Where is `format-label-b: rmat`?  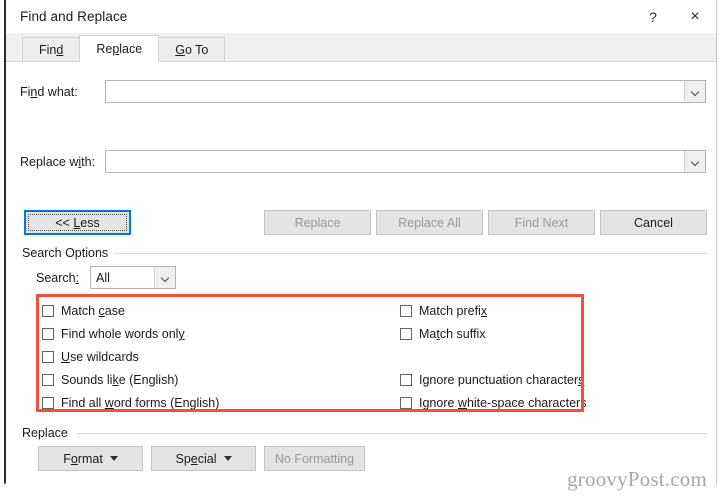 format-label-b: rmat is located at coordinates (90, 458).